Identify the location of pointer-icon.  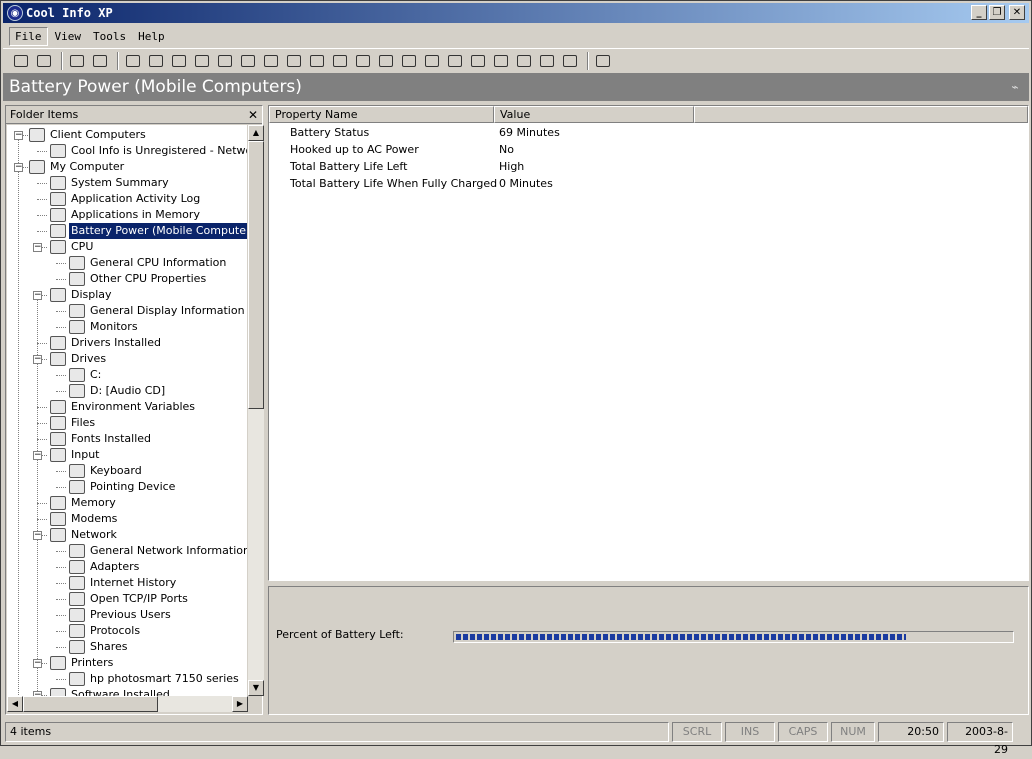
(44, 61).